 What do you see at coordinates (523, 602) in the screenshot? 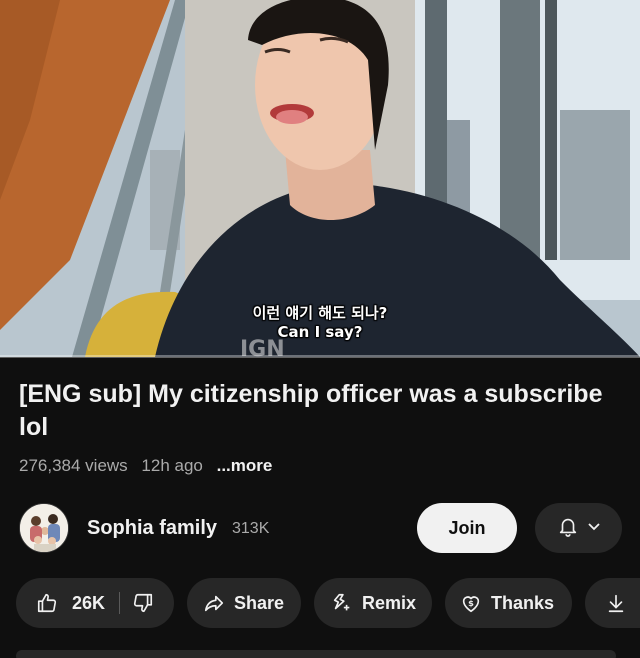
I see `thanks-label: Thanks` at bounding box center [523, 602].